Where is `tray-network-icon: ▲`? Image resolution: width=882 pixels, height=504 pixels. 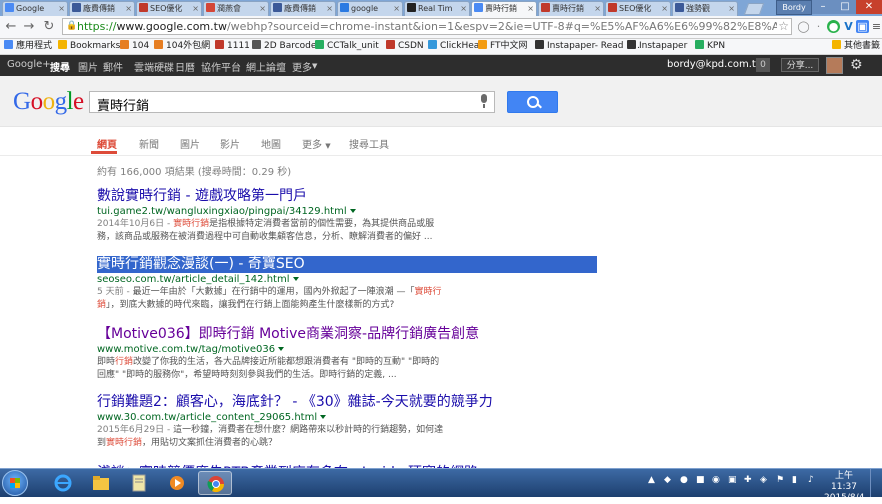 tray-network-icon: ▲ is located at coordinates (651, 480).